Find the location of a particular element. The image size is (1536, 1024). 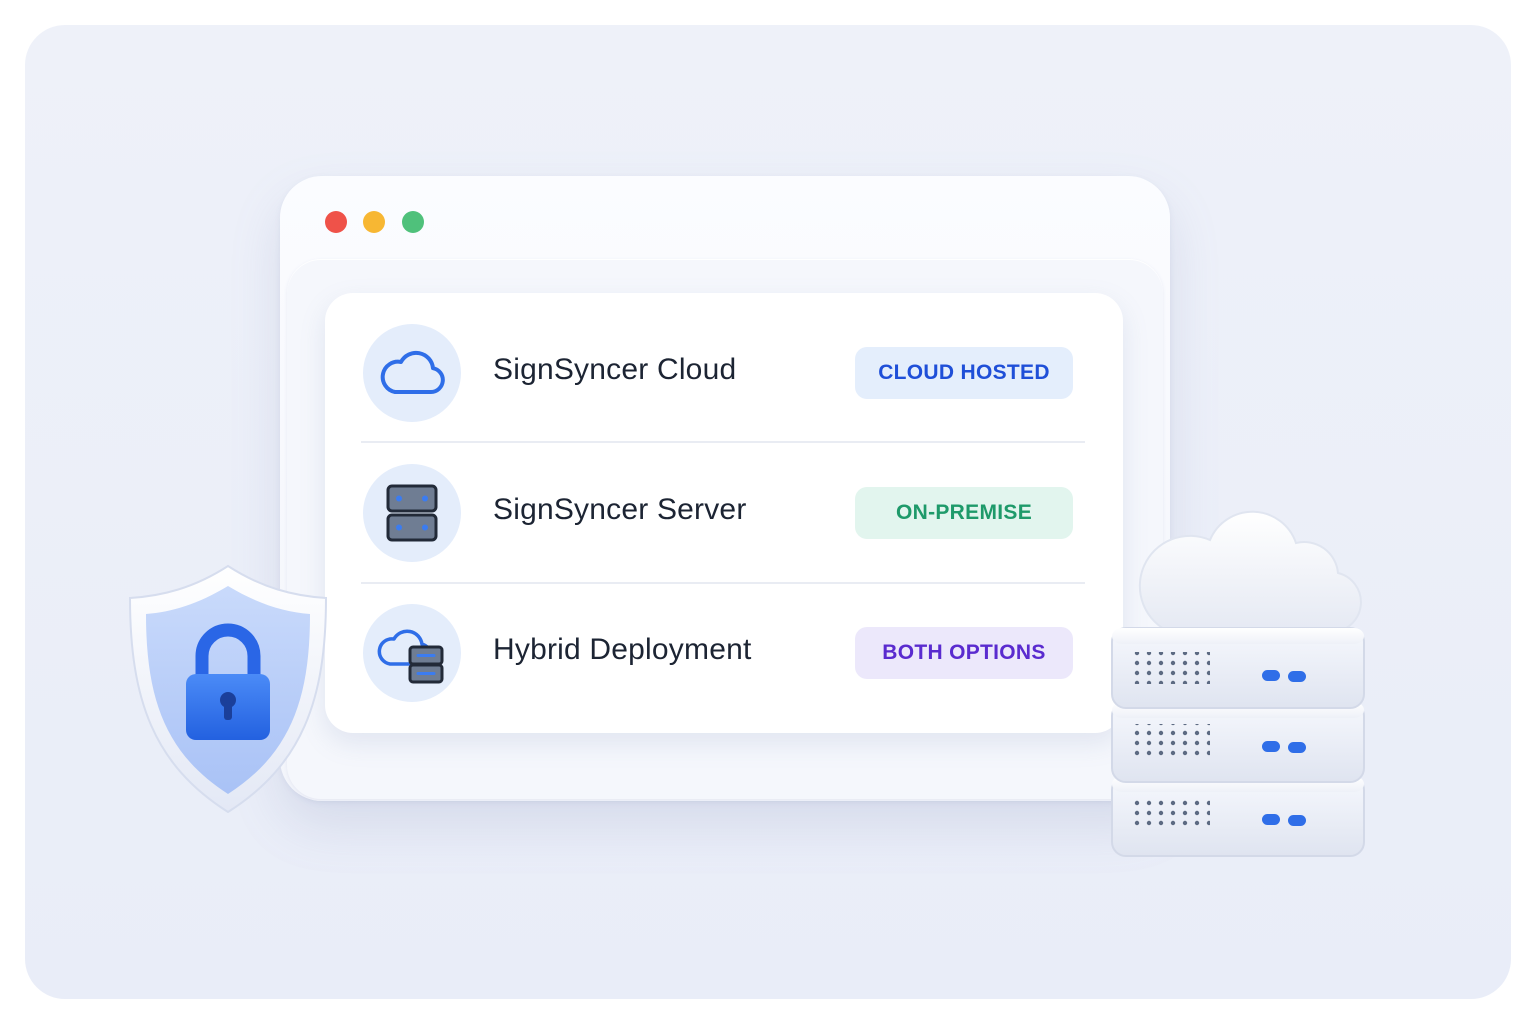

shield-lock-icon is located at coordinates (228, 690).